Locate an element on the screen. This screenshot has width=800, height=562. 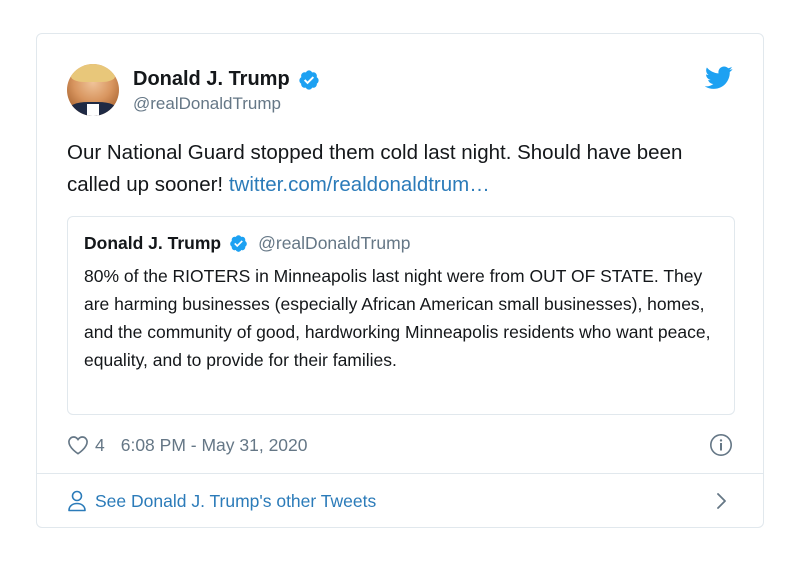
tweet-meta: 4 6:08 PM - May 31, 2020 is located at coordinates (400, 445).